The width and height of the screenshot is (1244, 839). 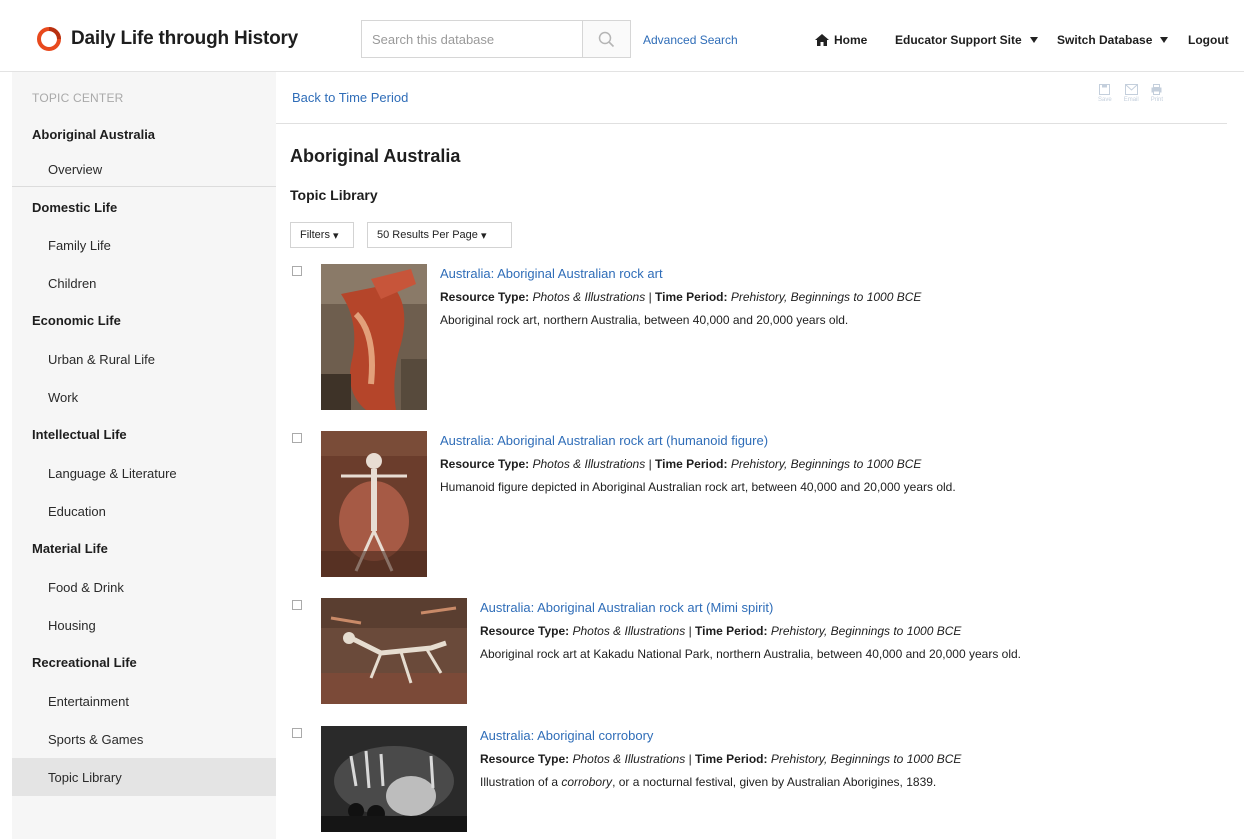 What do you see at coordinates (85, 777) in the screenshot?
I see `sidebar-item-topic-library: Topic Library` at bounding box center [85, 777].